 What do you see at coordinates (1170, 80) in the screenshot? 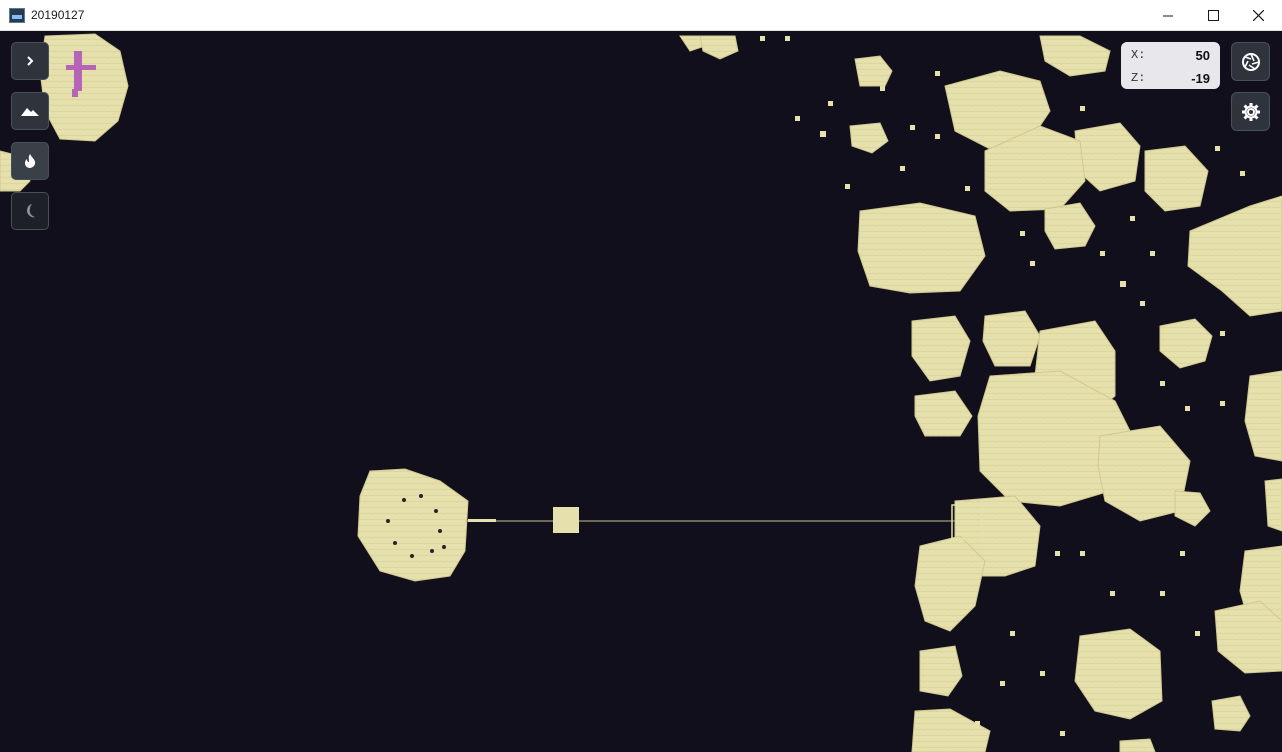
I see `z-coordinate: Z: -19` at bounding box center [1170, 80].